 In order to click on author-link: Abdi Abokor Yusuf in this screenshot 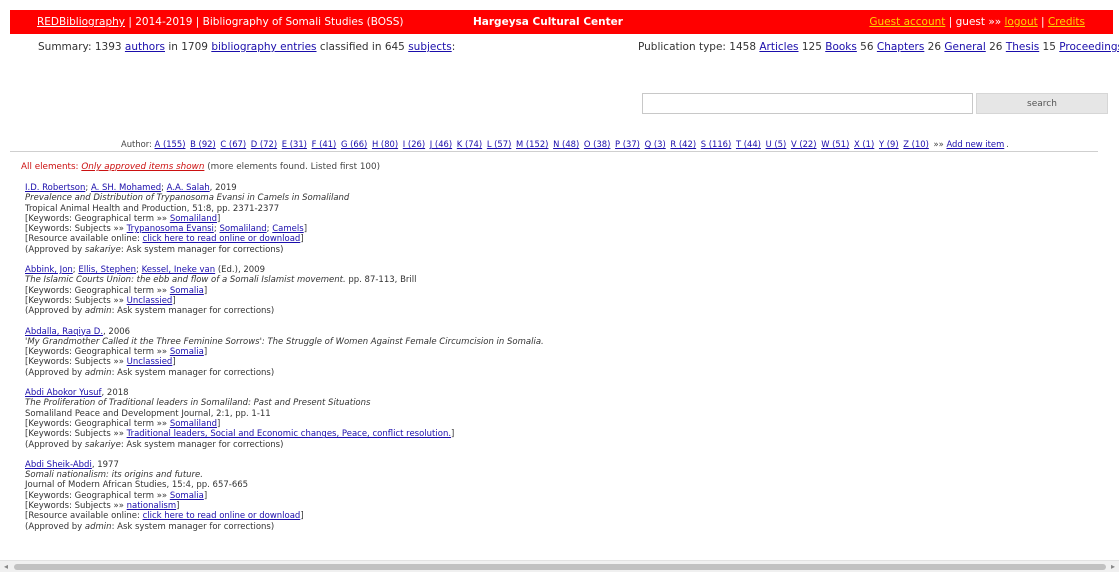, I will do `click(63, 393)`.